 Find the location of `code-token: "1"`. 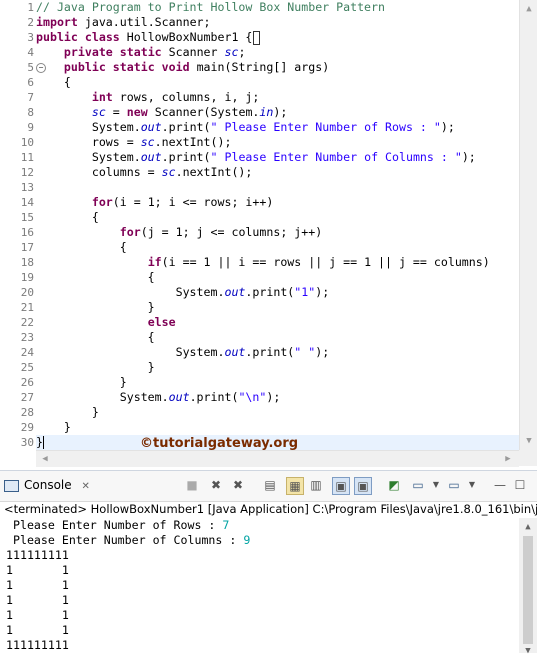

code-token: "1" is located at coordinates (305, 292).